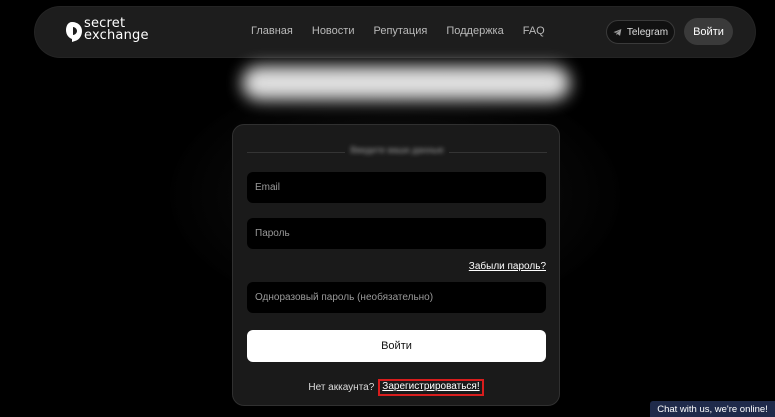 The image size is (775, 417). Describe the element at coordinates (534, 31) in the screenshot. I see `nav-item-faq: FAQ` at that location.